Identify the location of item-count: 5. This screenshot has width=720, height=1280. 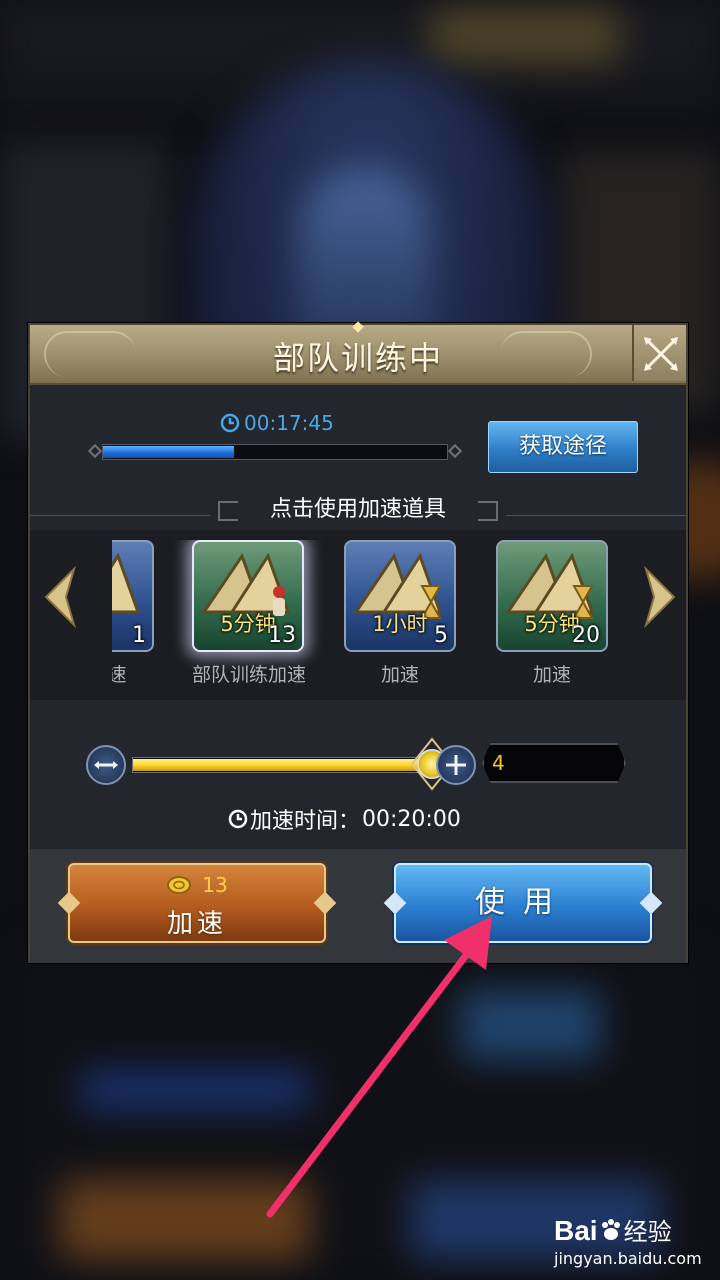
(441, 635).